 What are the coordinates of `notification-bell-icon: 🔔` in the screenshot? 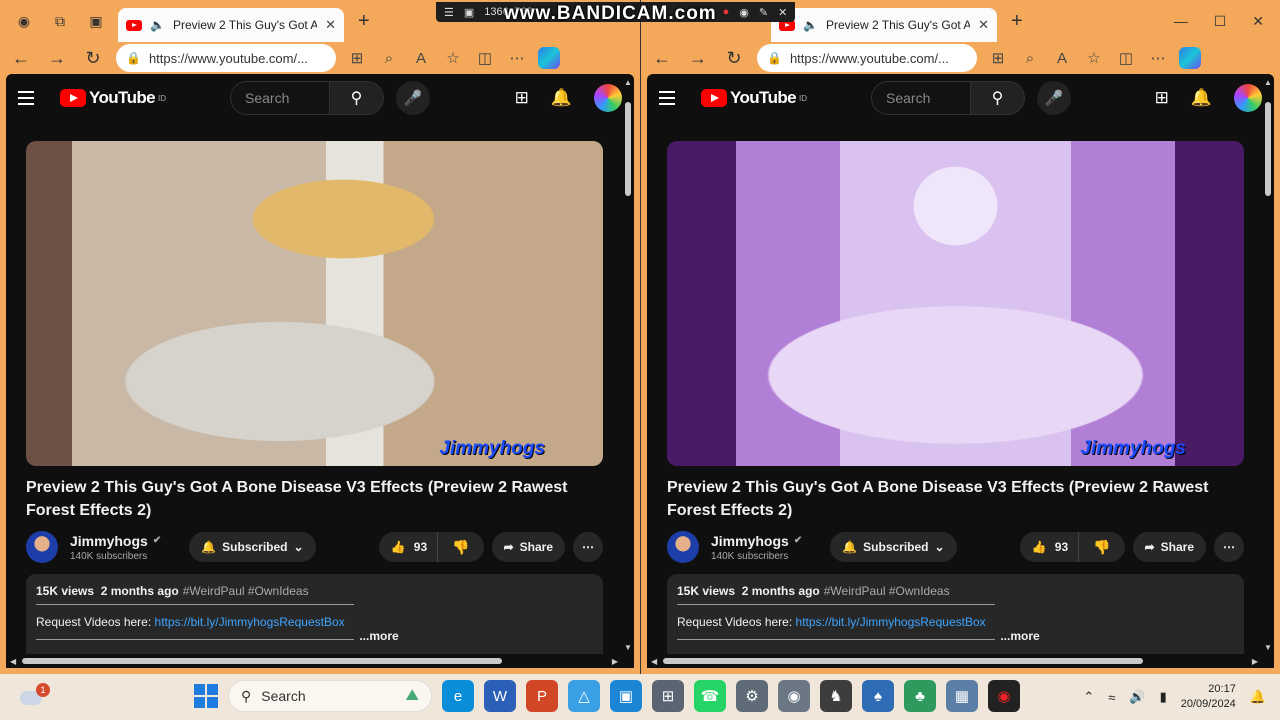 It's located at (1258, 697).